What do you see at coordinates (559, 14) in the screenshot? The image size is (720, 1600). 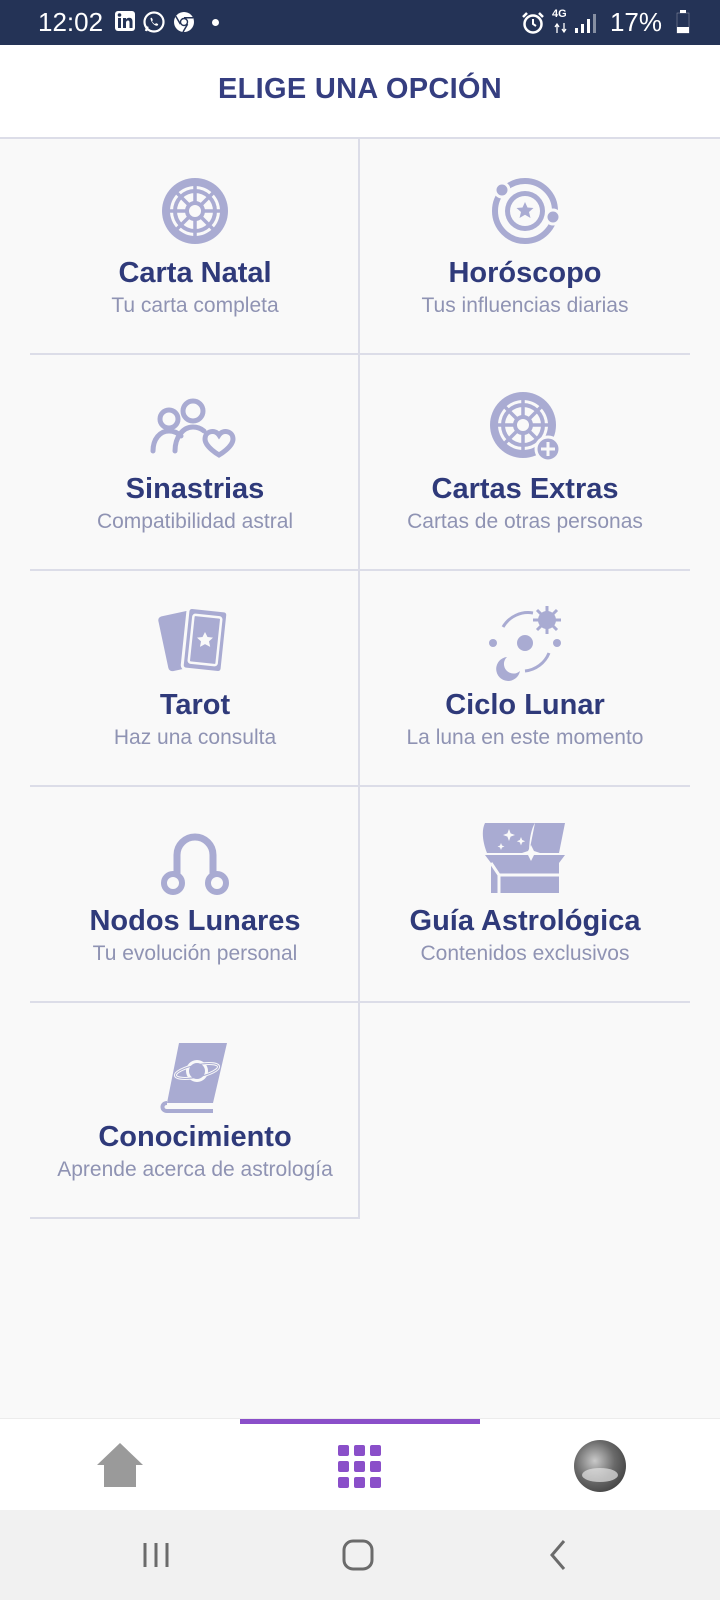 I see `network-type: 4G` at bounding box center [559, 14].